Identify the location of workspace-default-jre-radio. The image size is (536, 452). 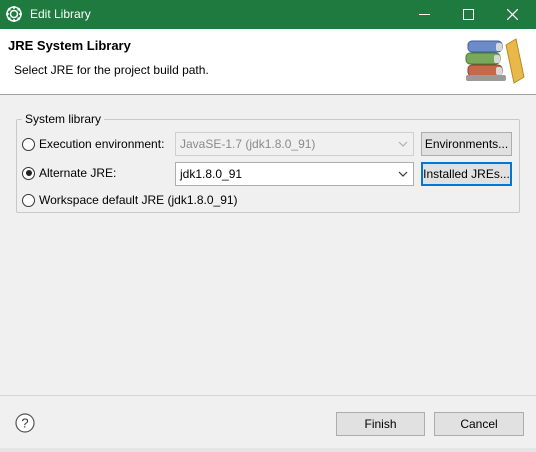
(28, 200).